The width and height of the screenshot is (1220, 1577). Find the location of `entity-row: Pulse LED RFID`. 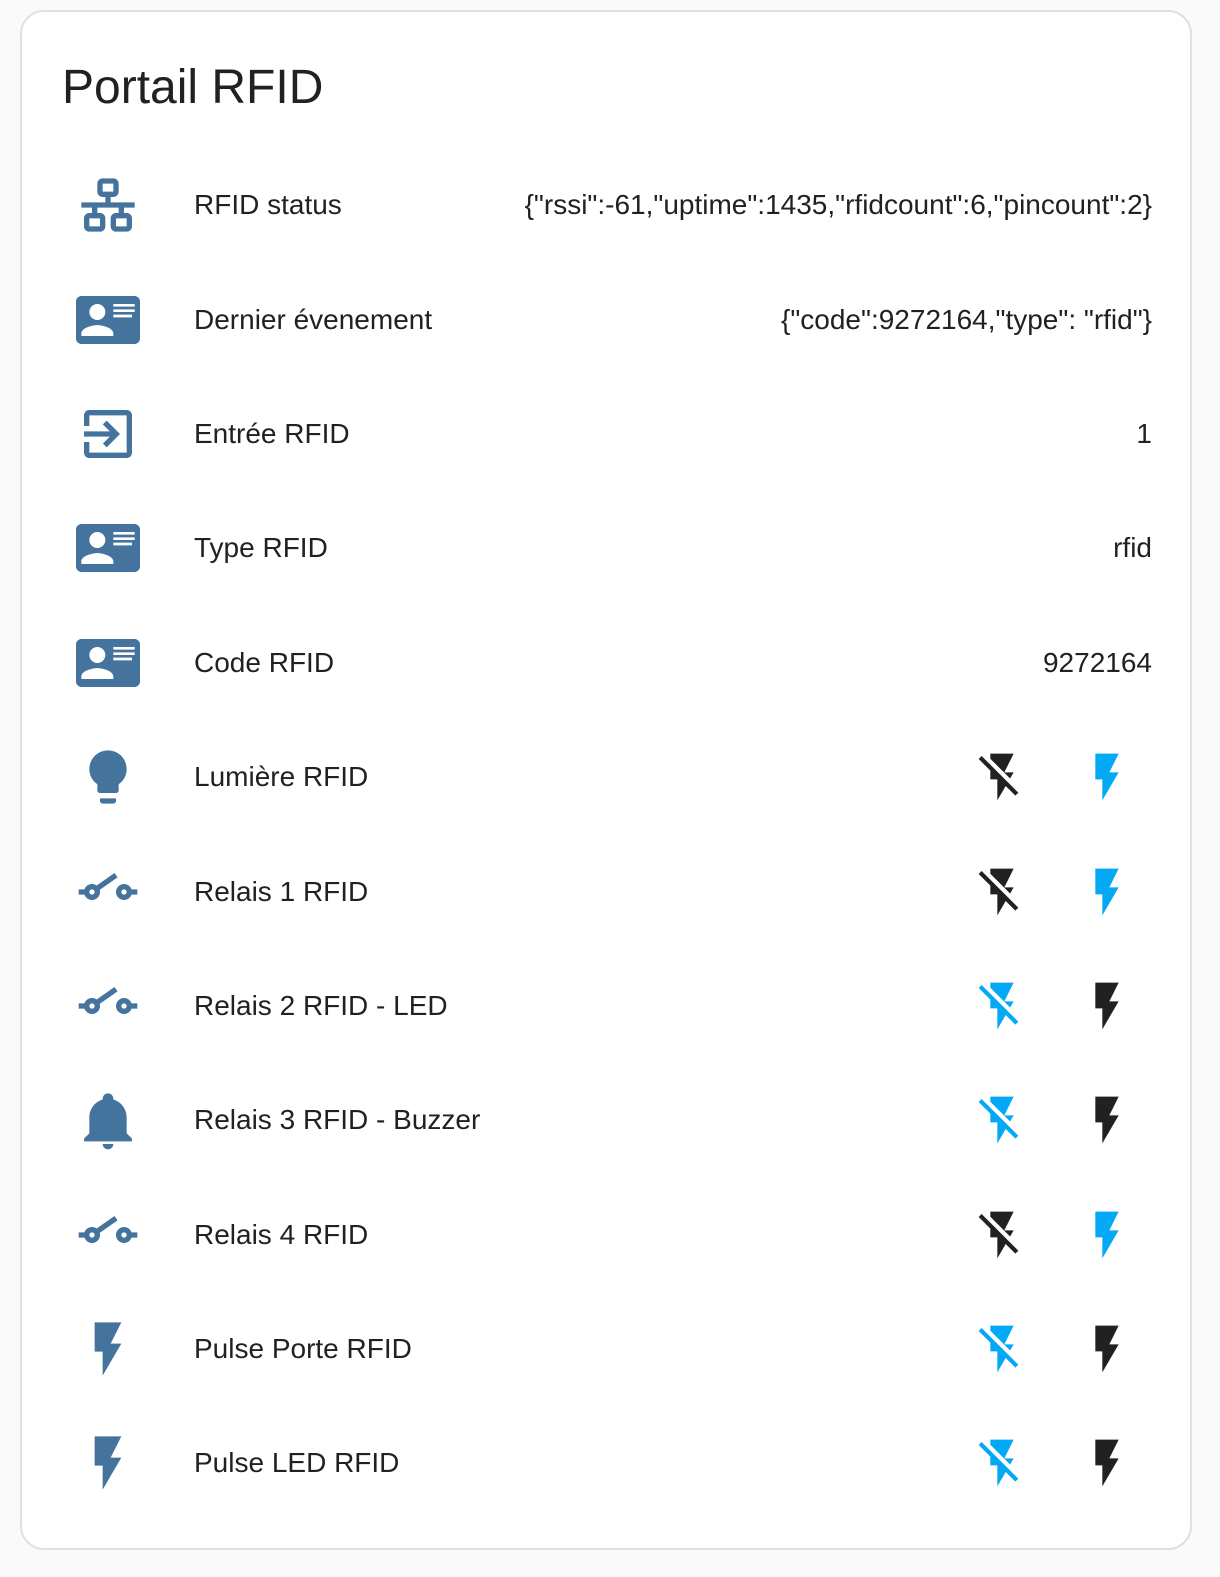

entity-row: Pulse LED RFID is located at coordinates (606, 1463).